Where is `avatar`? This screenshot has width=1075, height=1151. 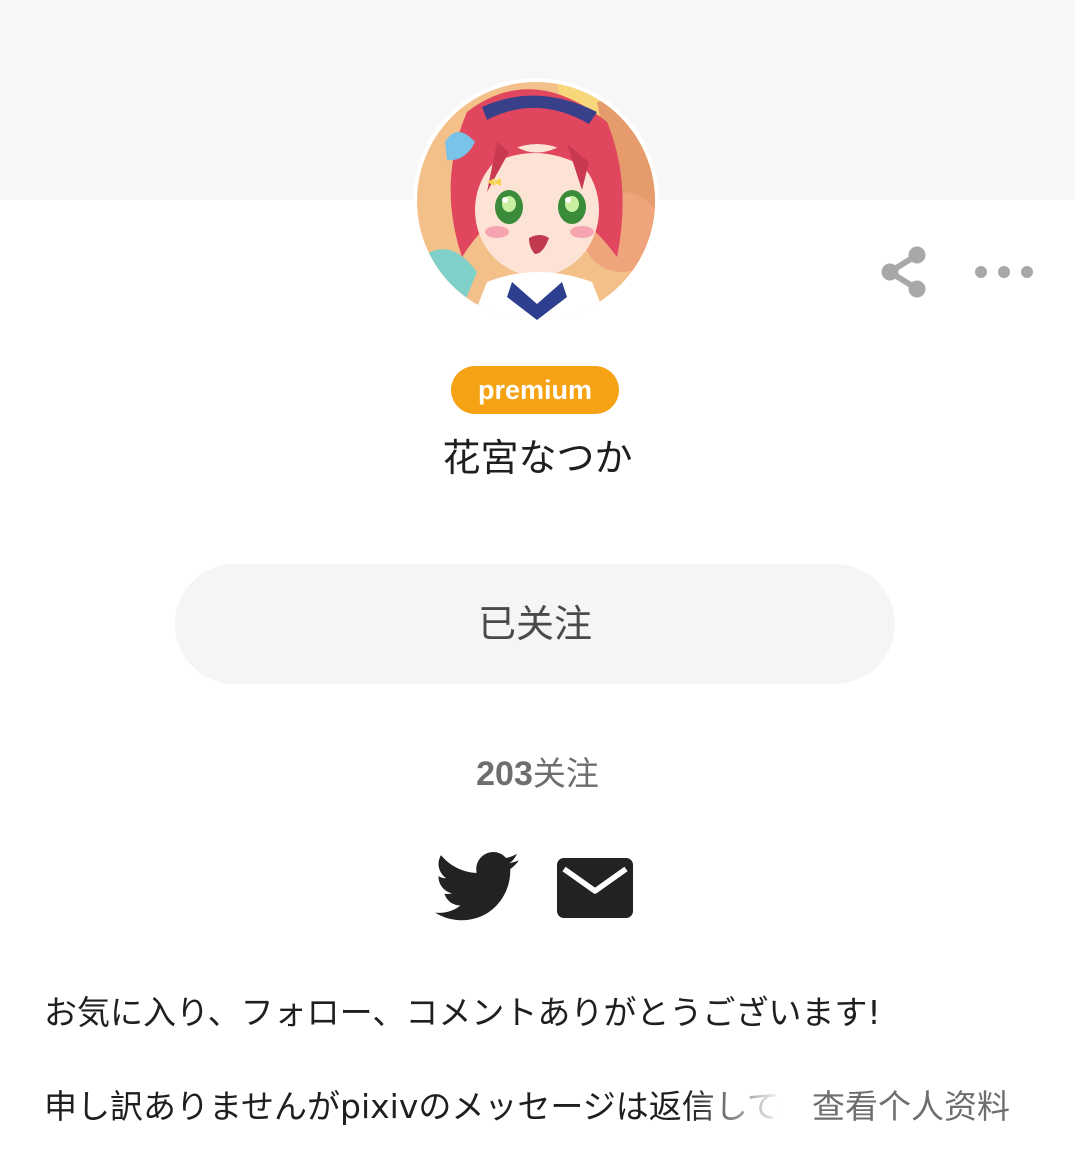 avatar is located at coordinates (536, 201).